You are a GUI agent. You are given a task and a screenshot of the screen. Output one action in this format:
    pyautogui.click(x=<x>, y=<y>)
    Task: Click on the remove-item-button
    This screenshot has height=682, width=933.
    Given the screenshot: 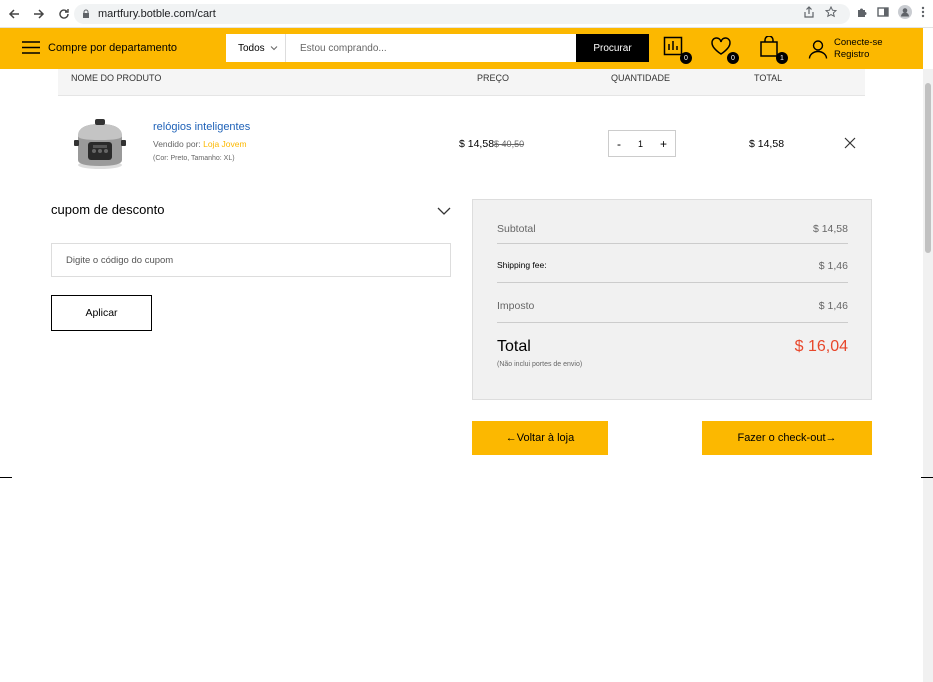 What is the action you would take?
    pyautogui.click(x=851, y=143)
    